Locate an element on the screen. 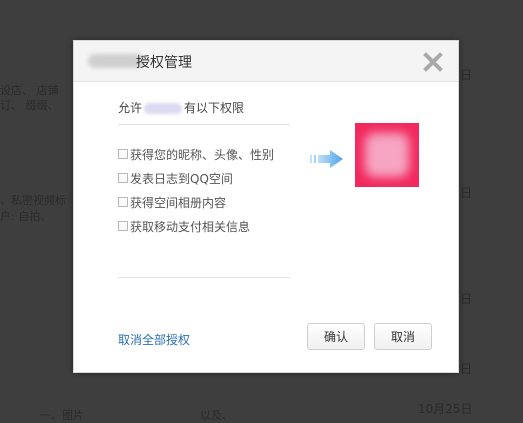 The height and width of the screenshot is (423, 523). bg-date: 10月25日 is located at coordinates (445, 409).